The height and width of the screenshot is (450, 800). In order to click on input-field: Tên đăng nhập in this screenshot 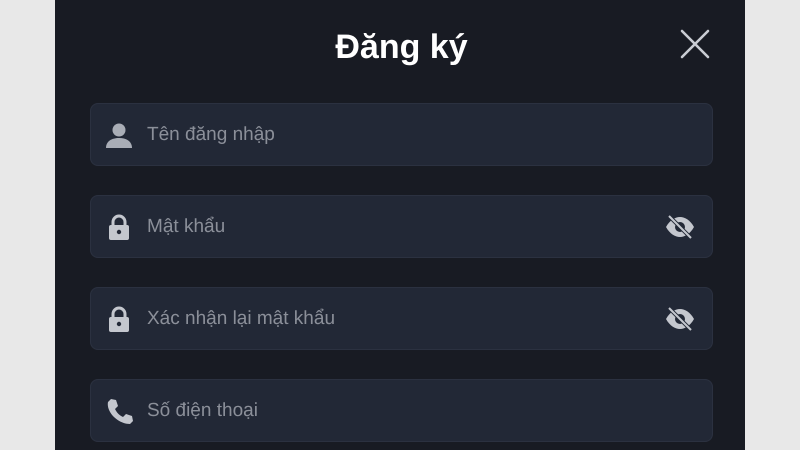, I will do `click(401, 134)`.